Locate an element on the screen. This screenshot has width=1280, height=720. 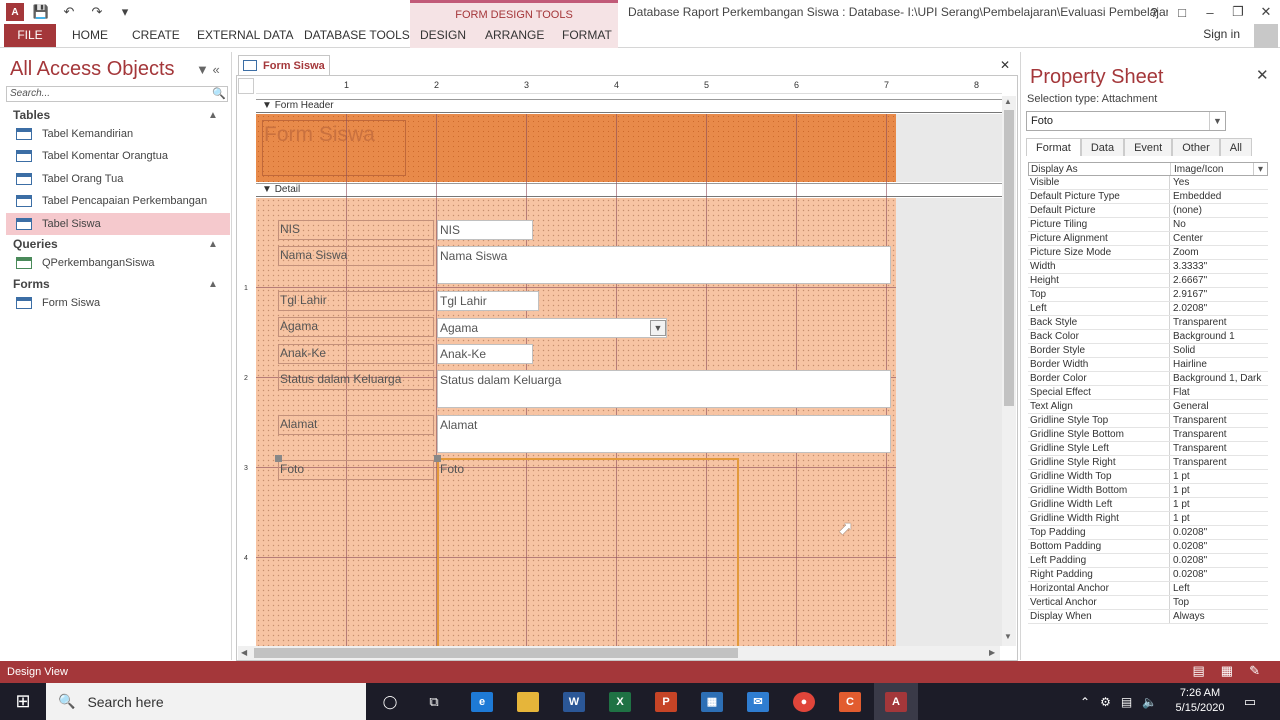
show-hidden-icons-icon: ⌃ is located at coordinates (1085, 702).